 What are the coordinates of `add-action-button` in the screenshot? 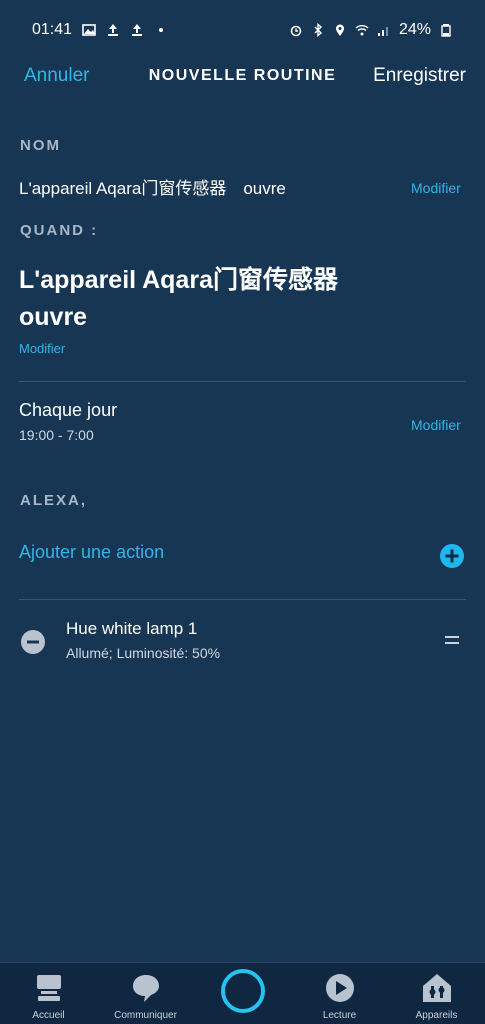 It's located at (452, 556).